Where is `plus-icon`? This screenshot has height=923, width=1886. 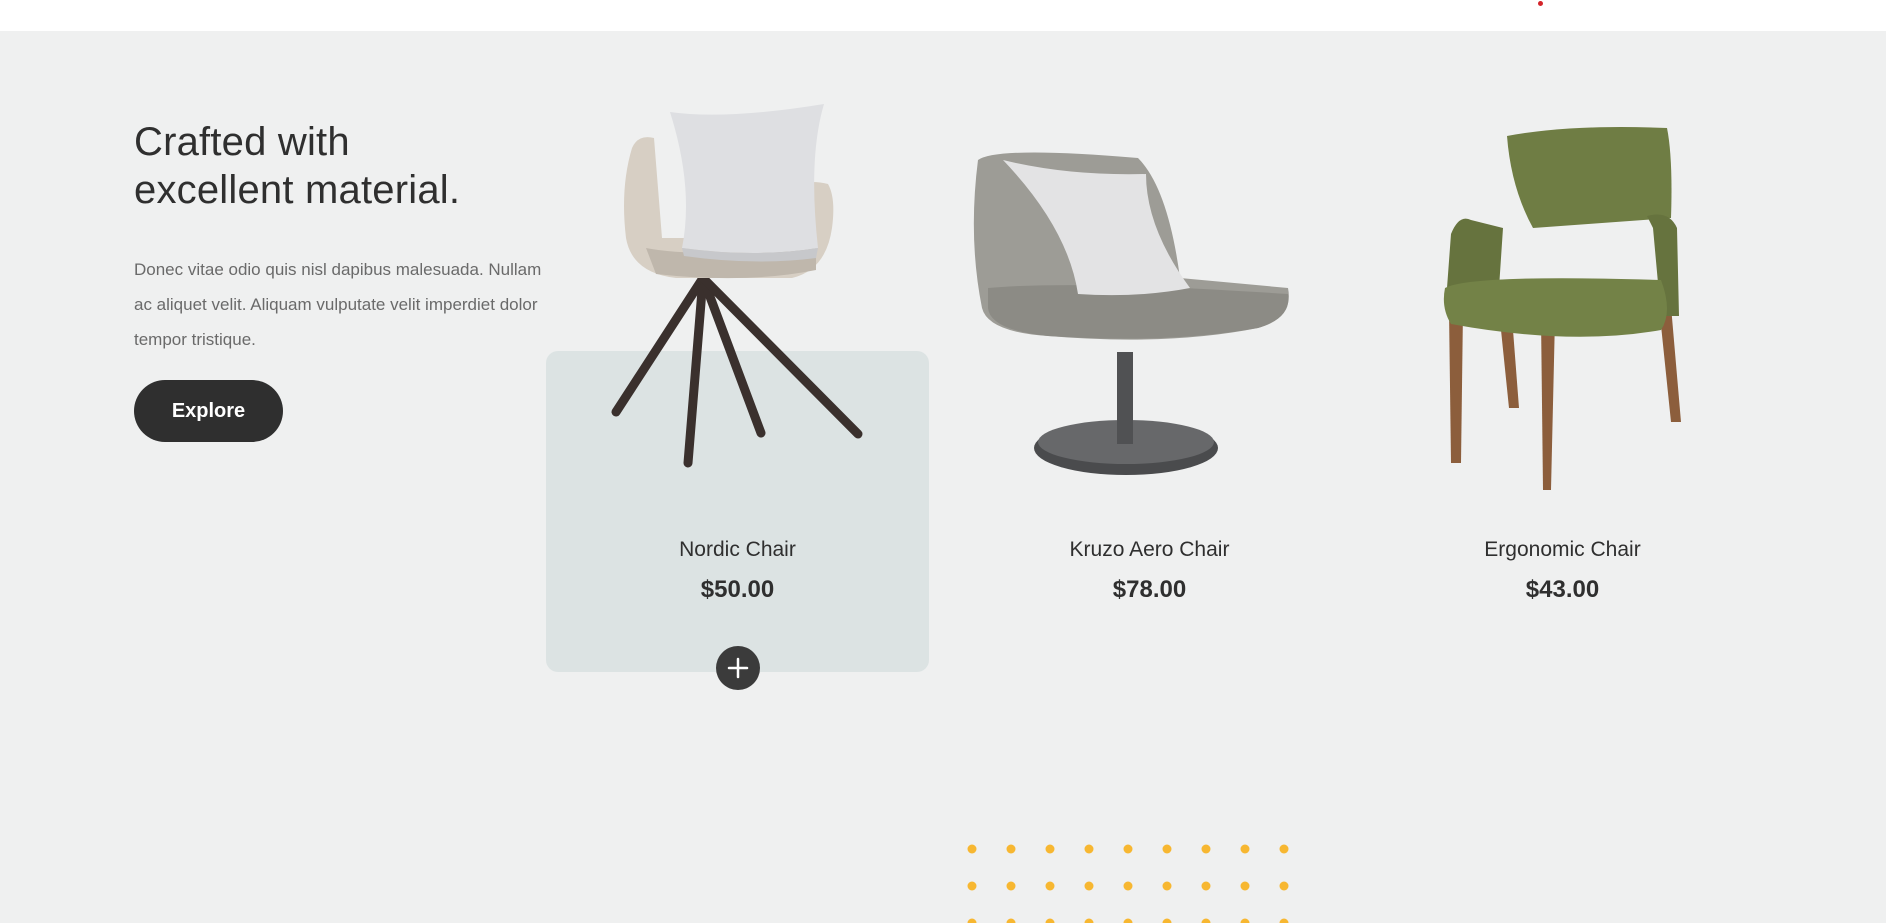
plus-icon is located at coordinates (738, 668).